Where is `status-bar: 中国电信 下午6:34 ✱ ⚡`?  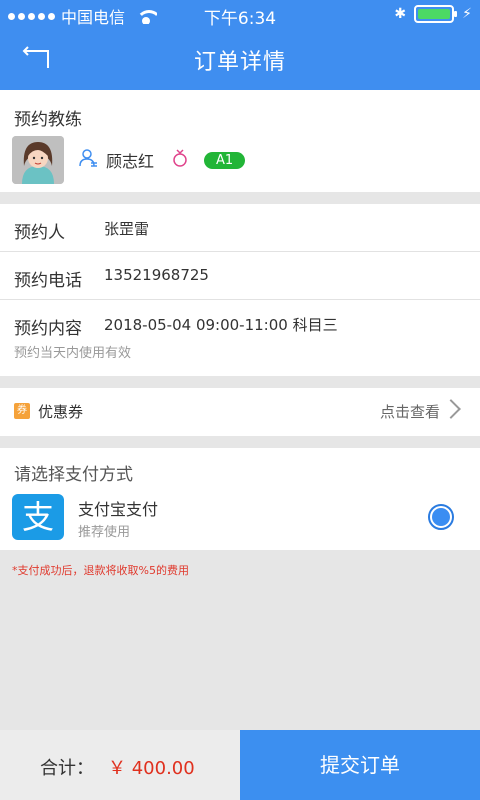 status-bar: 中国电信 下午6:34 ✱ ⚡ is located at coordinates (240, 14).